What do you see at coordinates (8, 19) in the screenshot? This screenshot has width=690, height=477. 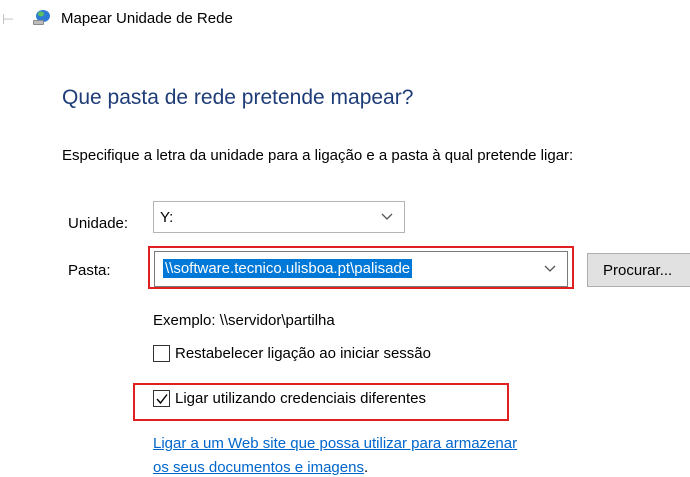 I see `back-arrow-icon: ⊢` at bounding box center [8, 19].